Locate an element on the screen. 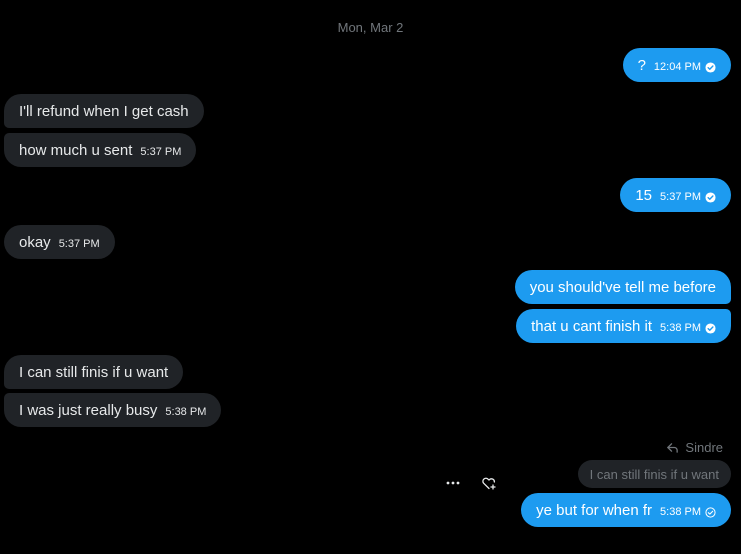 The width and height of the screenshot is (741, 554). message-text: I can still finis if u want is located at coordinates (94, 372).